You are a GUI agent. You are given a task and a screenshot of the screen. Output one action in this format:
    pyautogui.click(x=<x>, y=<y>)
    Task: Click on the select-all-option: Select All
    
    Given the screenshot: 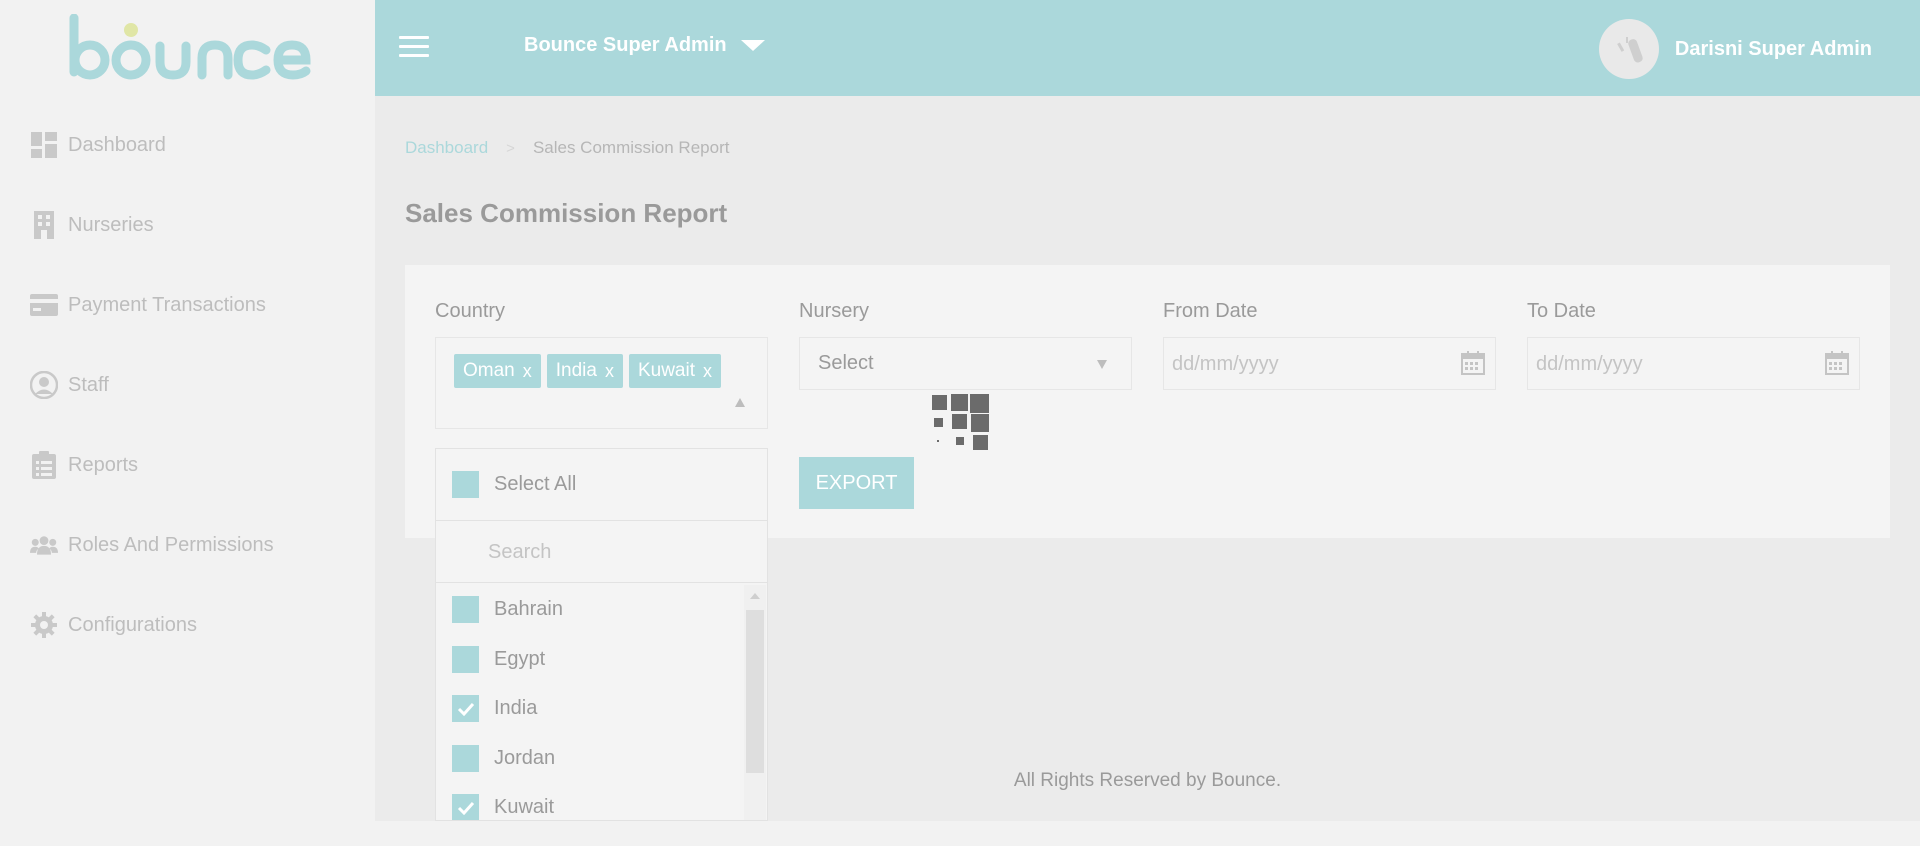 What is the action you would take?
    pyautogui.click(x=601, y=485)
    